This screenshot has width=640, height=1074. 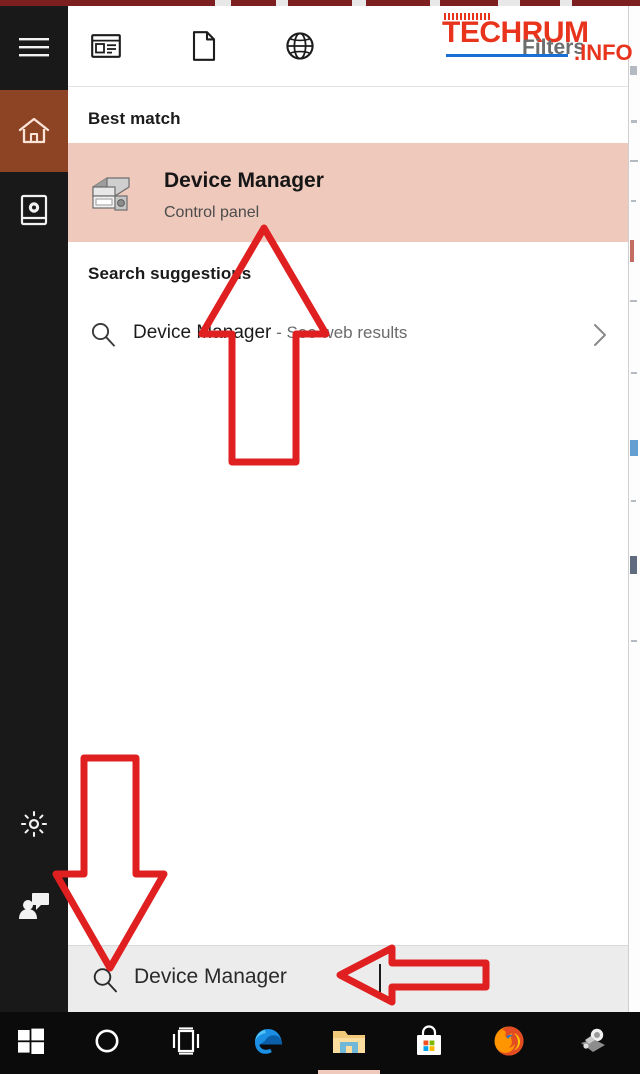 I want to click on grayscale-app-icon, so click(x=593, y=1043).